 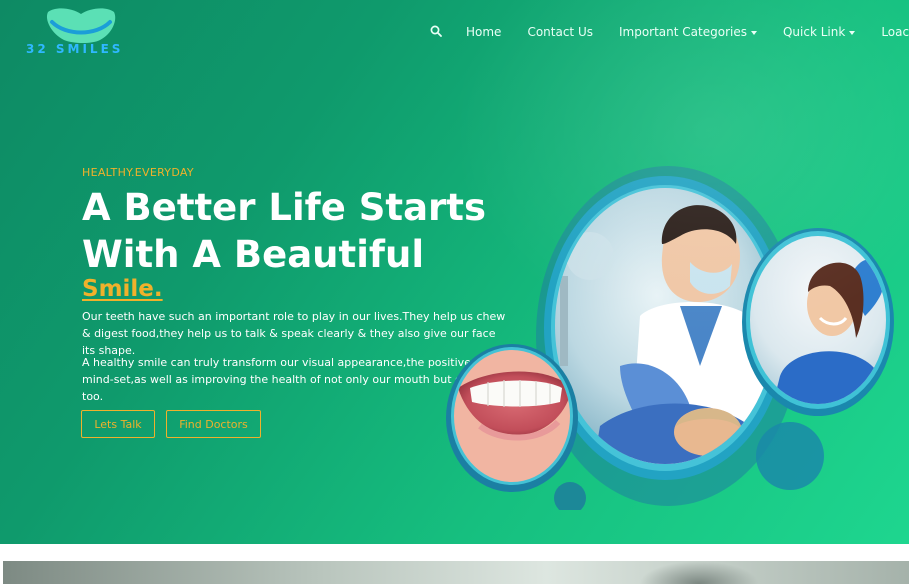 I want to click on find-doctors-button: Find Doctors, so click(x=213, y=424).